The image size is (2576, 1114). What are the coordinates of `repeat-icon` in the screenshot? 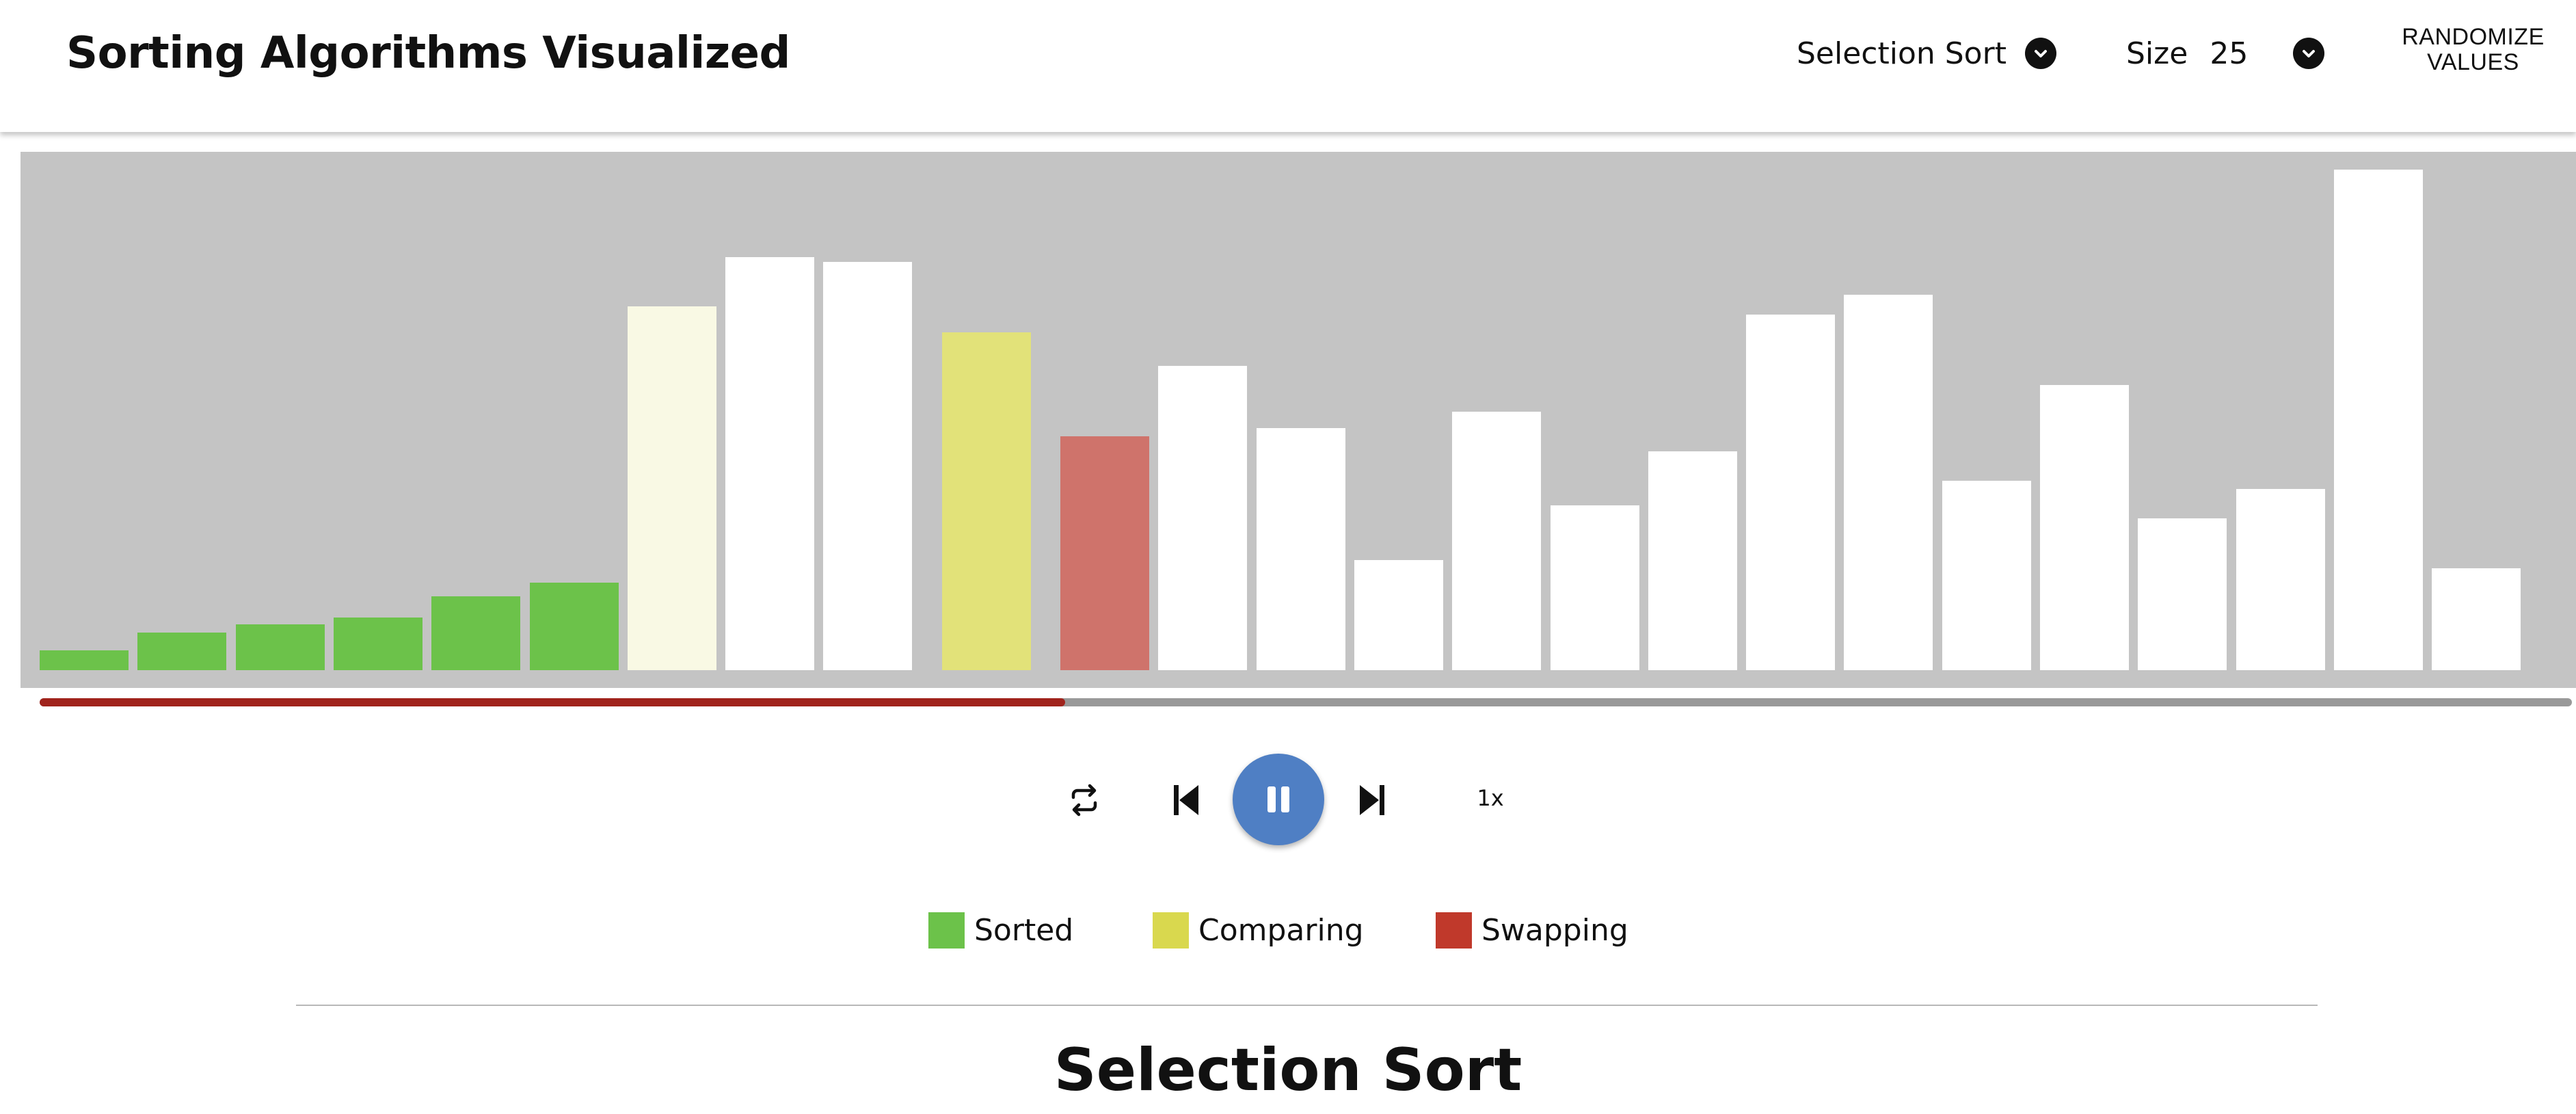 It's located at (1084, 800).